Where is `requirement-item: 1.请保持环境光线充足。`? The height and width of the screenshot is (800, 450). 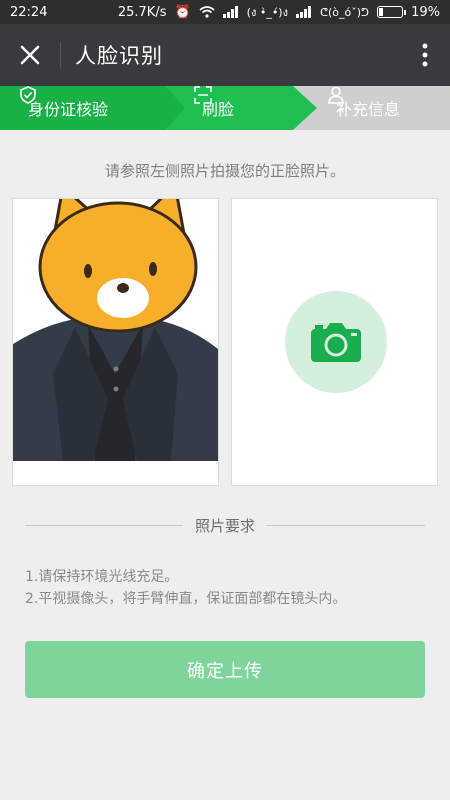
requirement-item: 1.请保持环境光线充足。 is located at coordinates (102, 577).